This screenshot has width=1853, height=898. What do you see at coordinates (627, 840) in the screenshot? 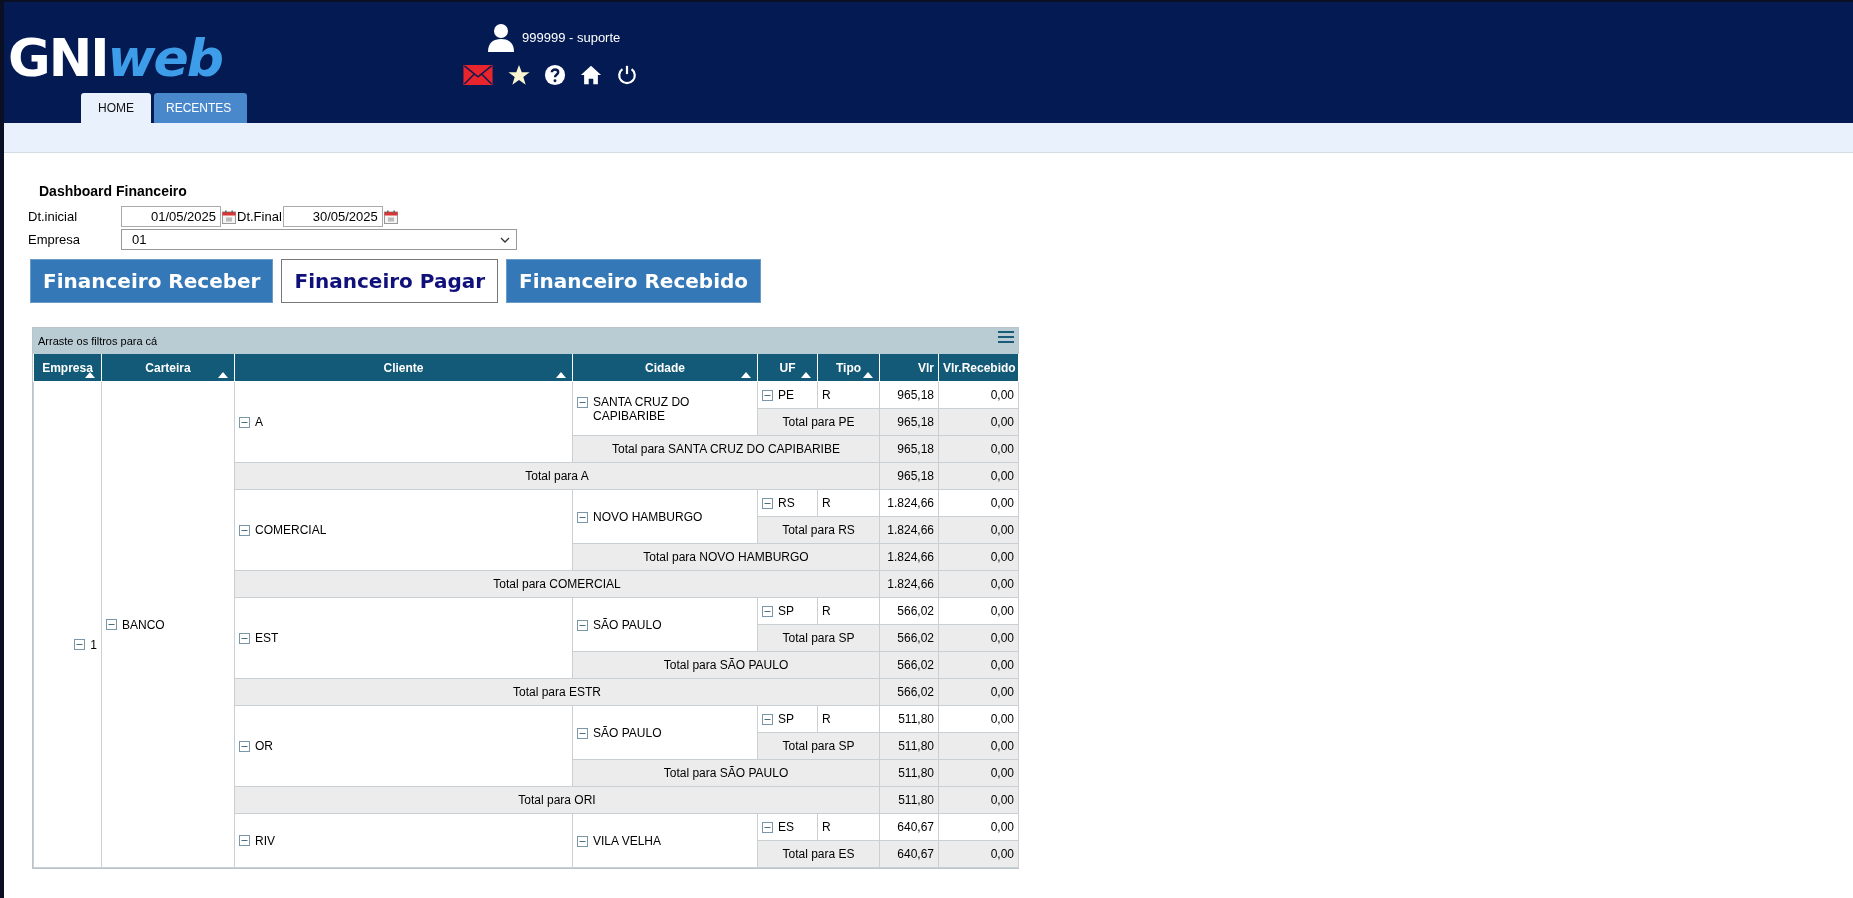
I see `city-cell: VILA VELHA` at bounding box center [627, 840].